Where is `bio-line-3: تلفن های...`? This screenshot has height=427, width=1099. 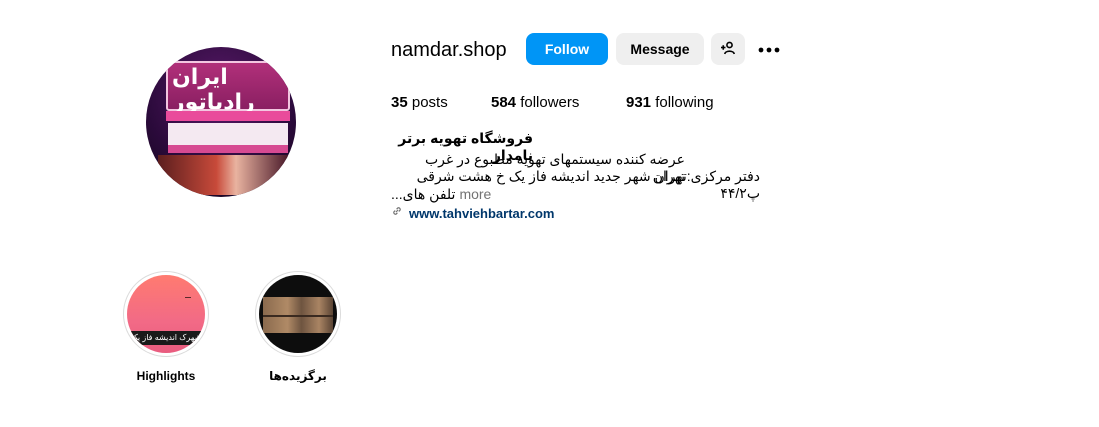 bio-line-3: تلفن های... is located at coordinates (423, 194).